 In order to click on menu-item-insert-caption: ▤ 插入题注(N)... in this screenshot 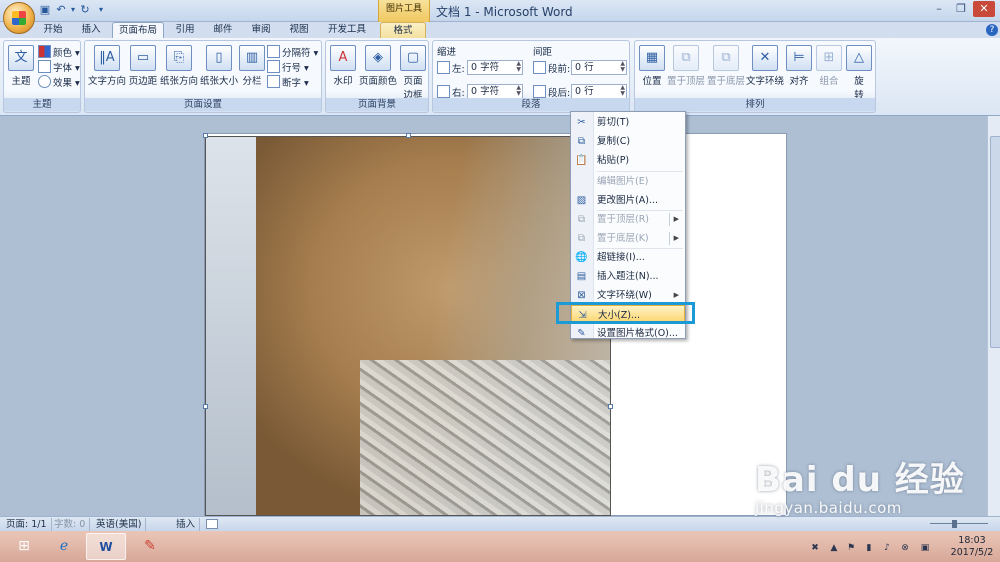, I will do `click(628, 276)`.